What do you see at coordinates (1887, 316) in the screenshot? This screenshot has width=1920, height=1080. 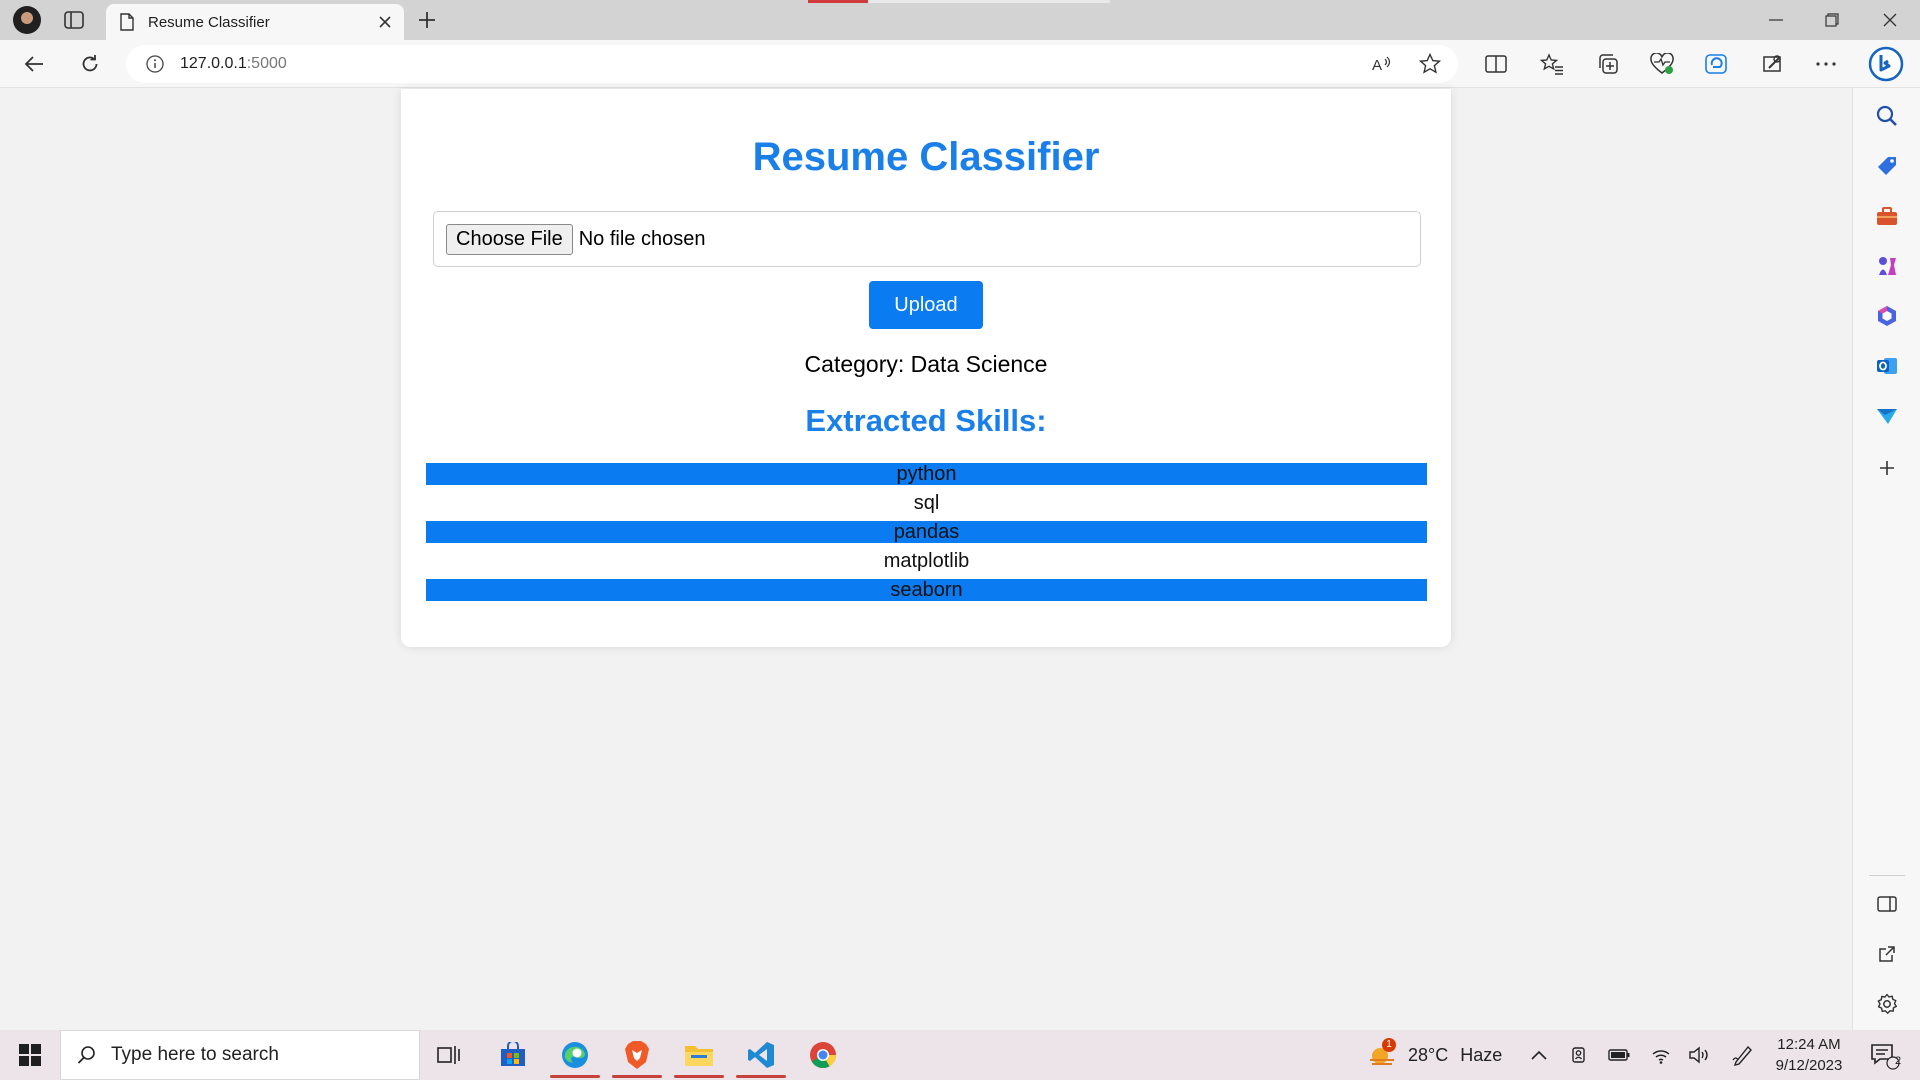 I see `microsoft365-icon` at bounding box center [1887, 316].